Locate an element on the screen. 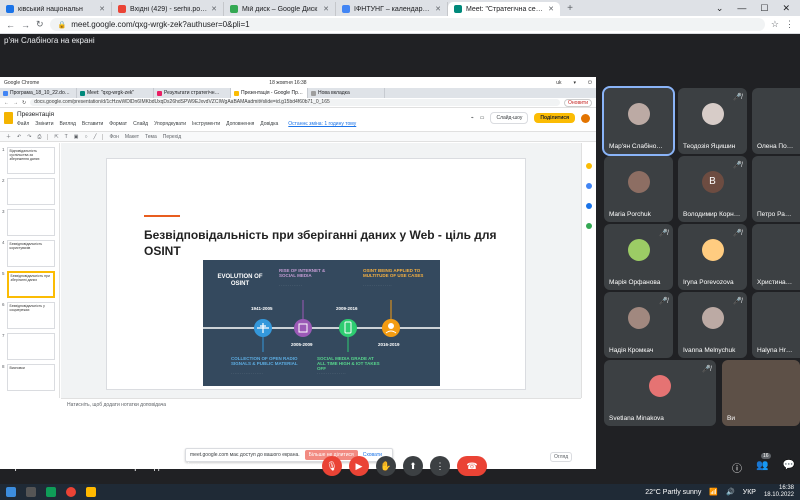  menu-tools: Інструменти is located at coordinates (206, 124).